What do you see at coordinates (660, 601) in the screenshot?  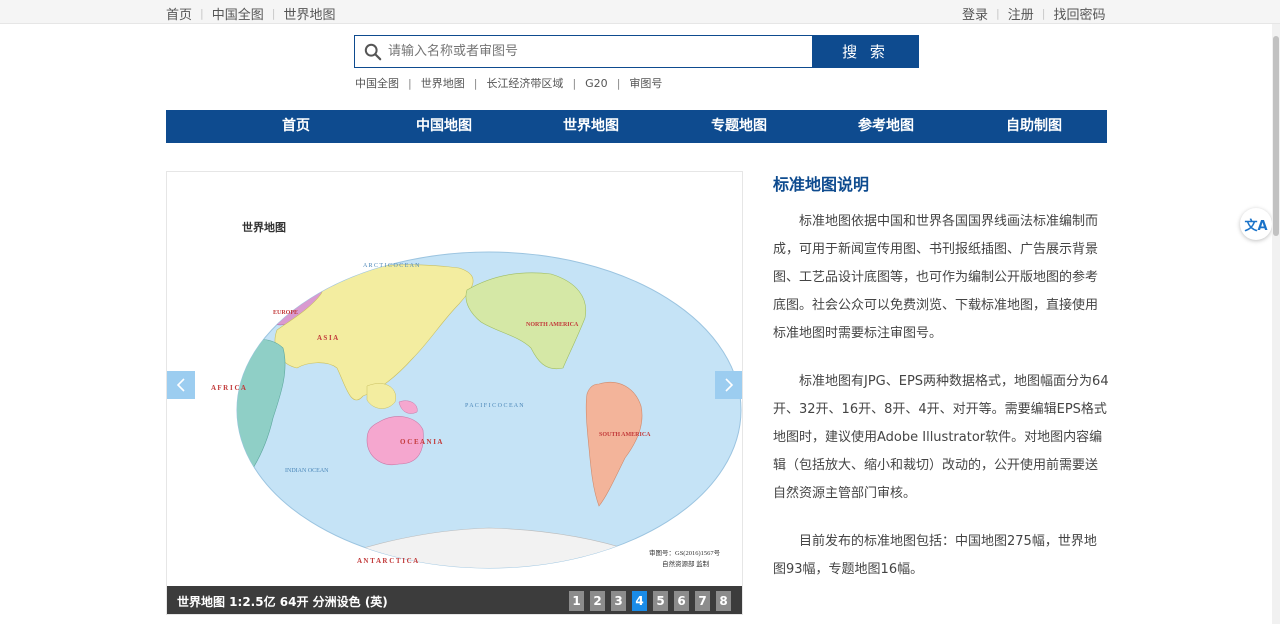 I see `page-button-5: 5` at bounding box center [660, 601].